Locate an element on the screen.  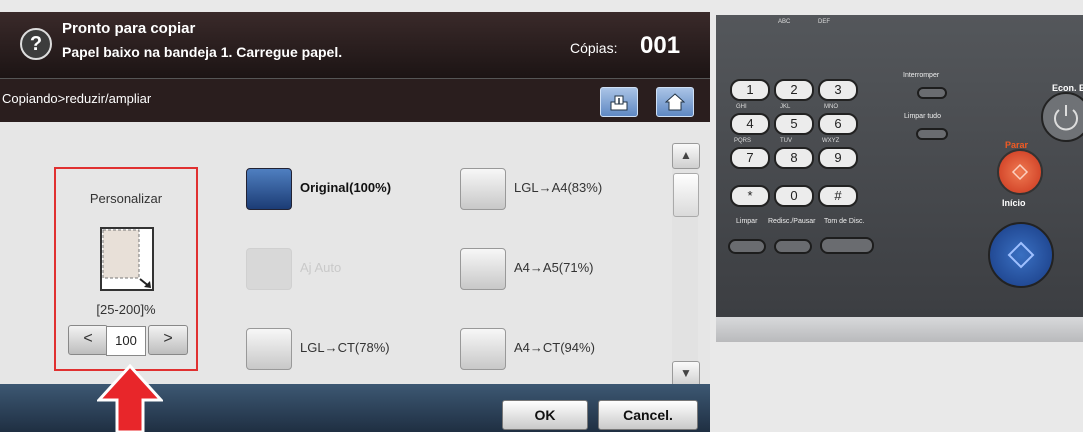
zoom-decrease-button: < is located at coordinates (88, 340).